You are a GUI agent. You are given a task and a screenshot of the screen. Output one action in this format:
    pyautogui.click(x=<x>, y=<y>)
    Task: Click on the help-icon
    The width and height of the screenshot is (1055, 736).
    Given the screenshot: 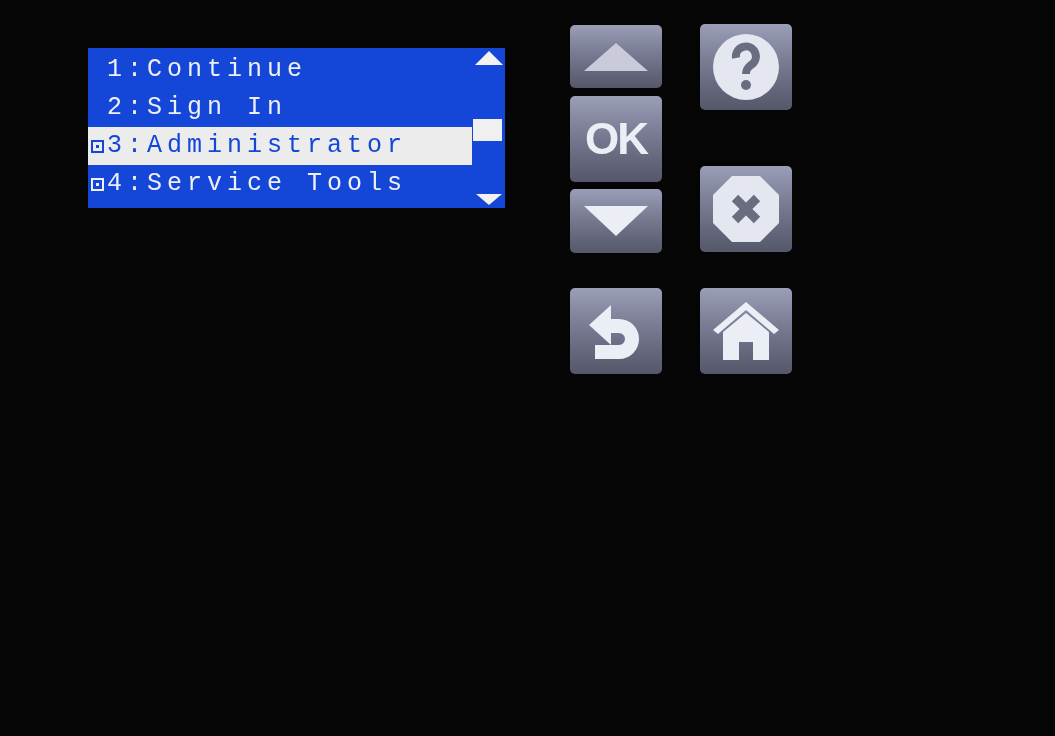 What is the action you would take?
    pyautogui.click(x=746, y=67)
    